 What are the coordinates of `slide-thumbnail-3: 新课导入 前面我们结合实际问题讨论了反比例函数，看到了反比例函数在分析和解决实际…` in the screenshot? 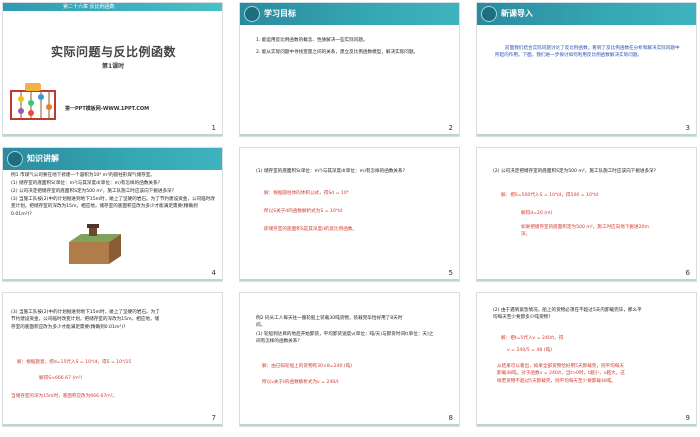 It's located at (586, 69).